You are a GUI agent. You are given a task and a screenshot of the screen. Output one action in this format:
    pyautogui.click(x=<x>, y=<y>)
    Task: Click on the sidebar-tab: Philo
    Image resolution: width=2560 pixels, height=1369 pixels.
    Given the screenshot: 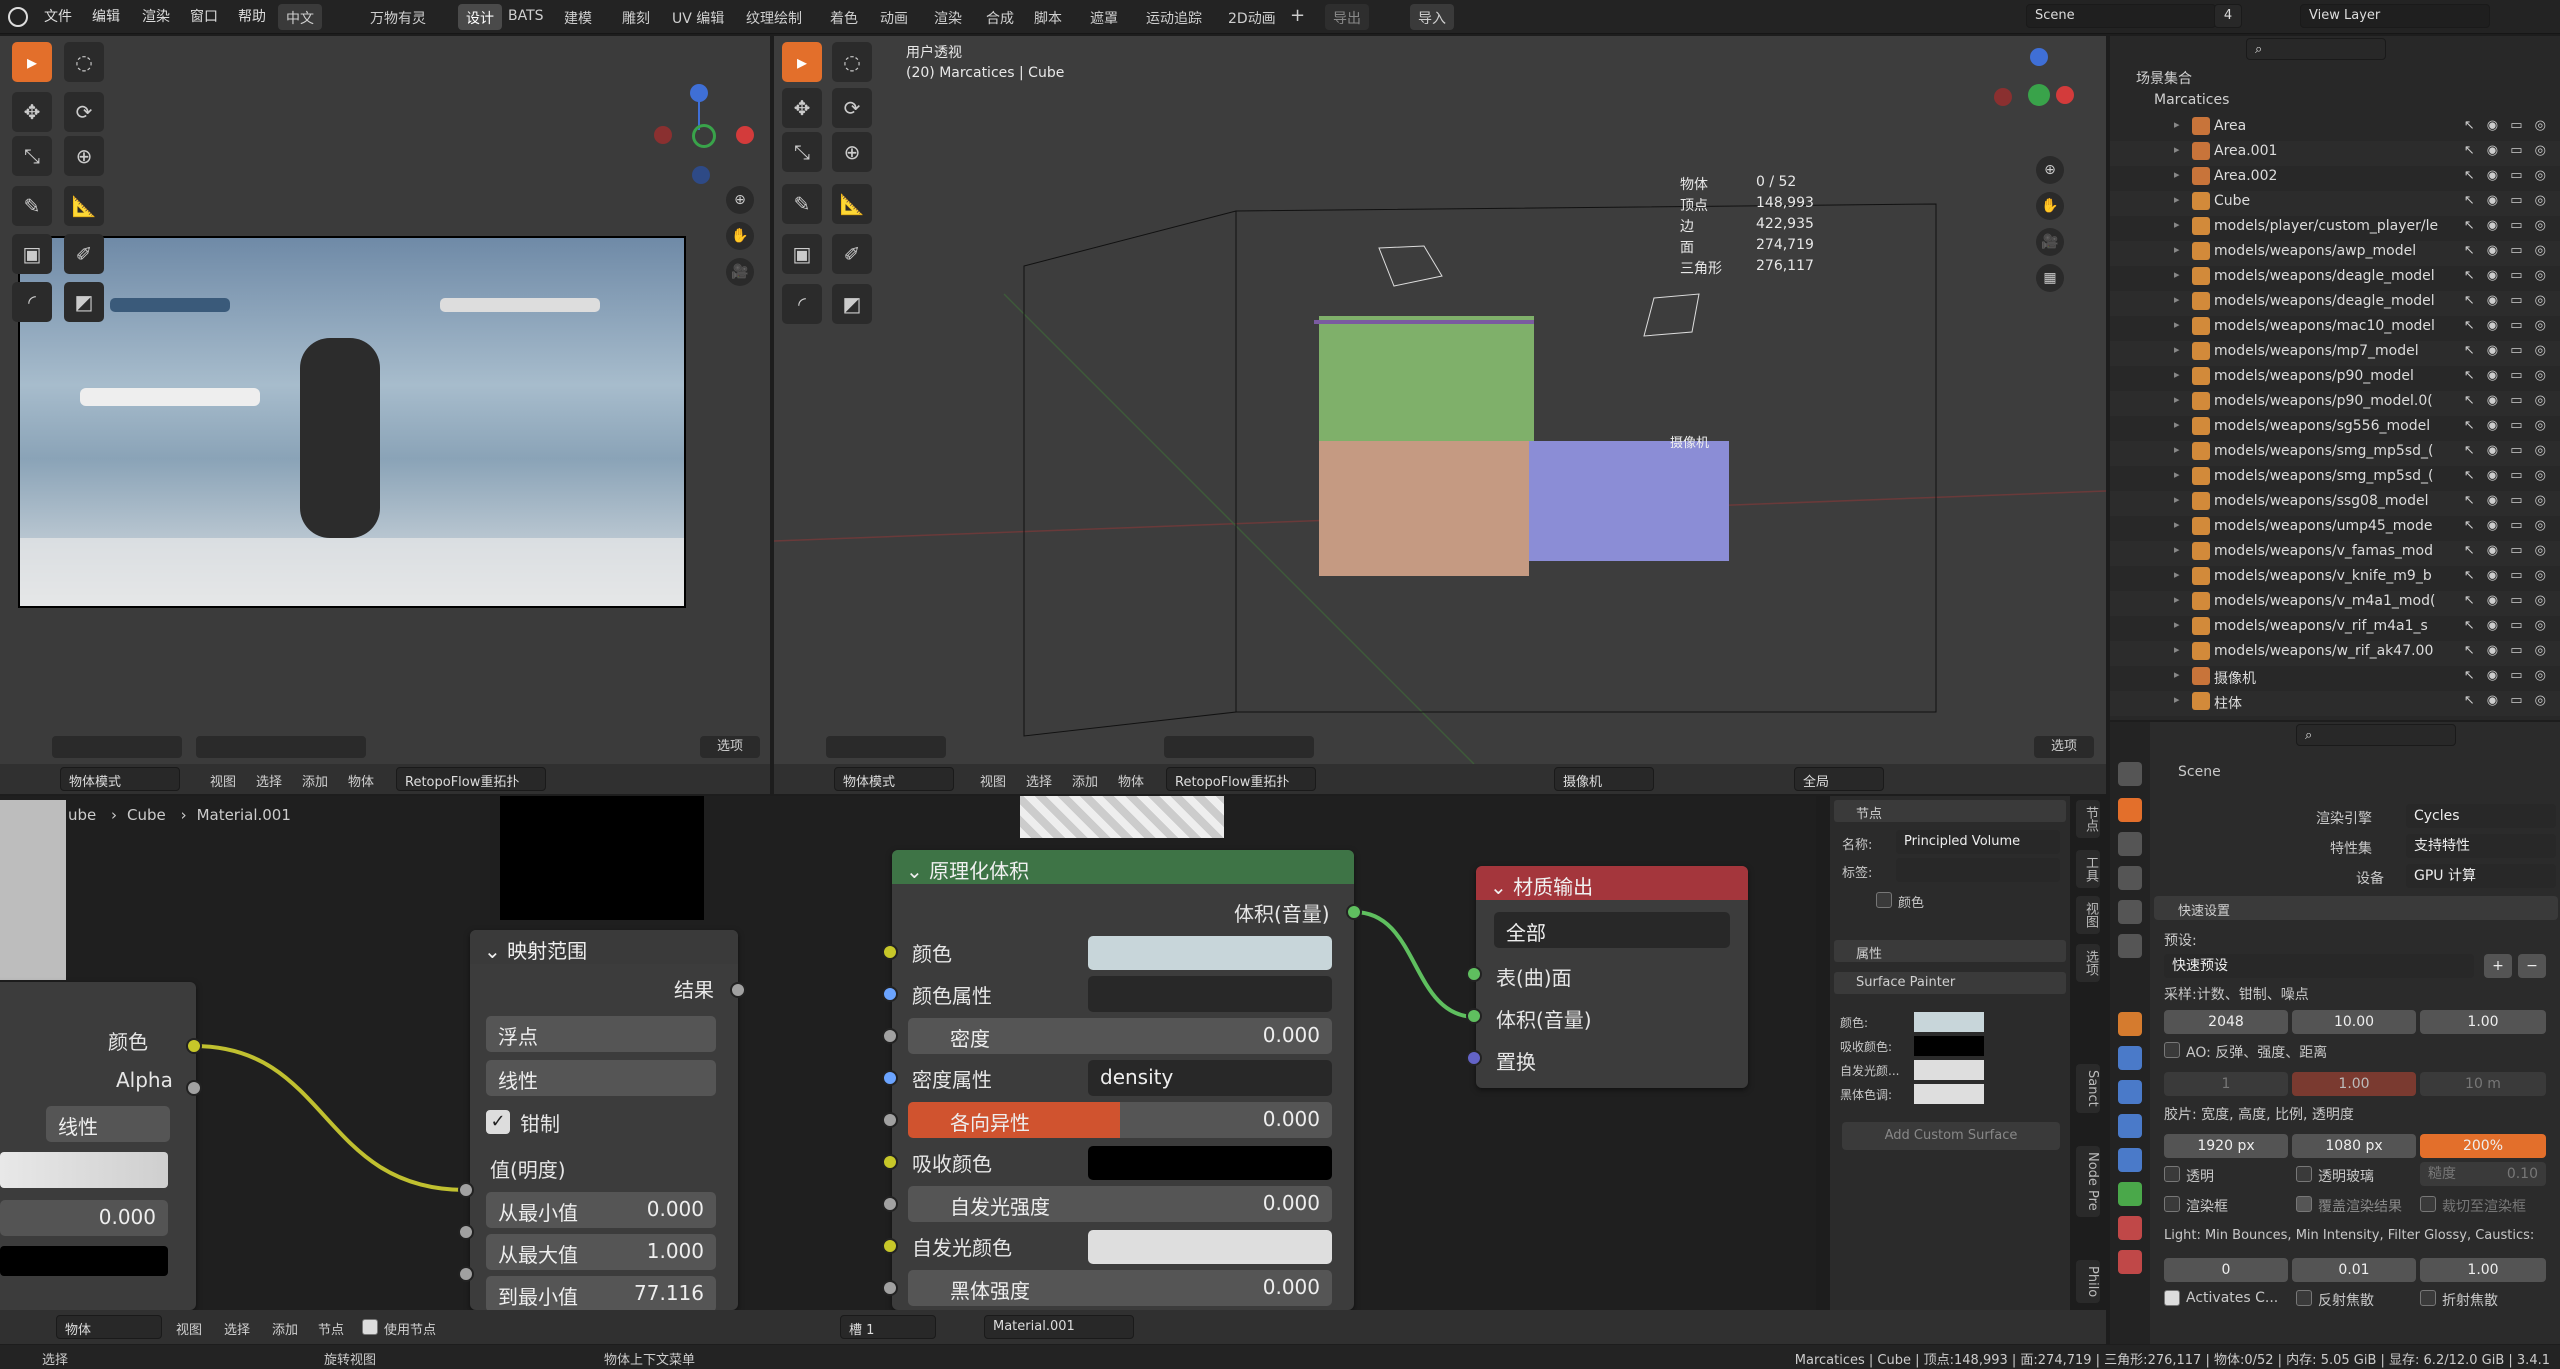 What is the action you would take?
    pyautogui.click(x=2088, y=1282)
    